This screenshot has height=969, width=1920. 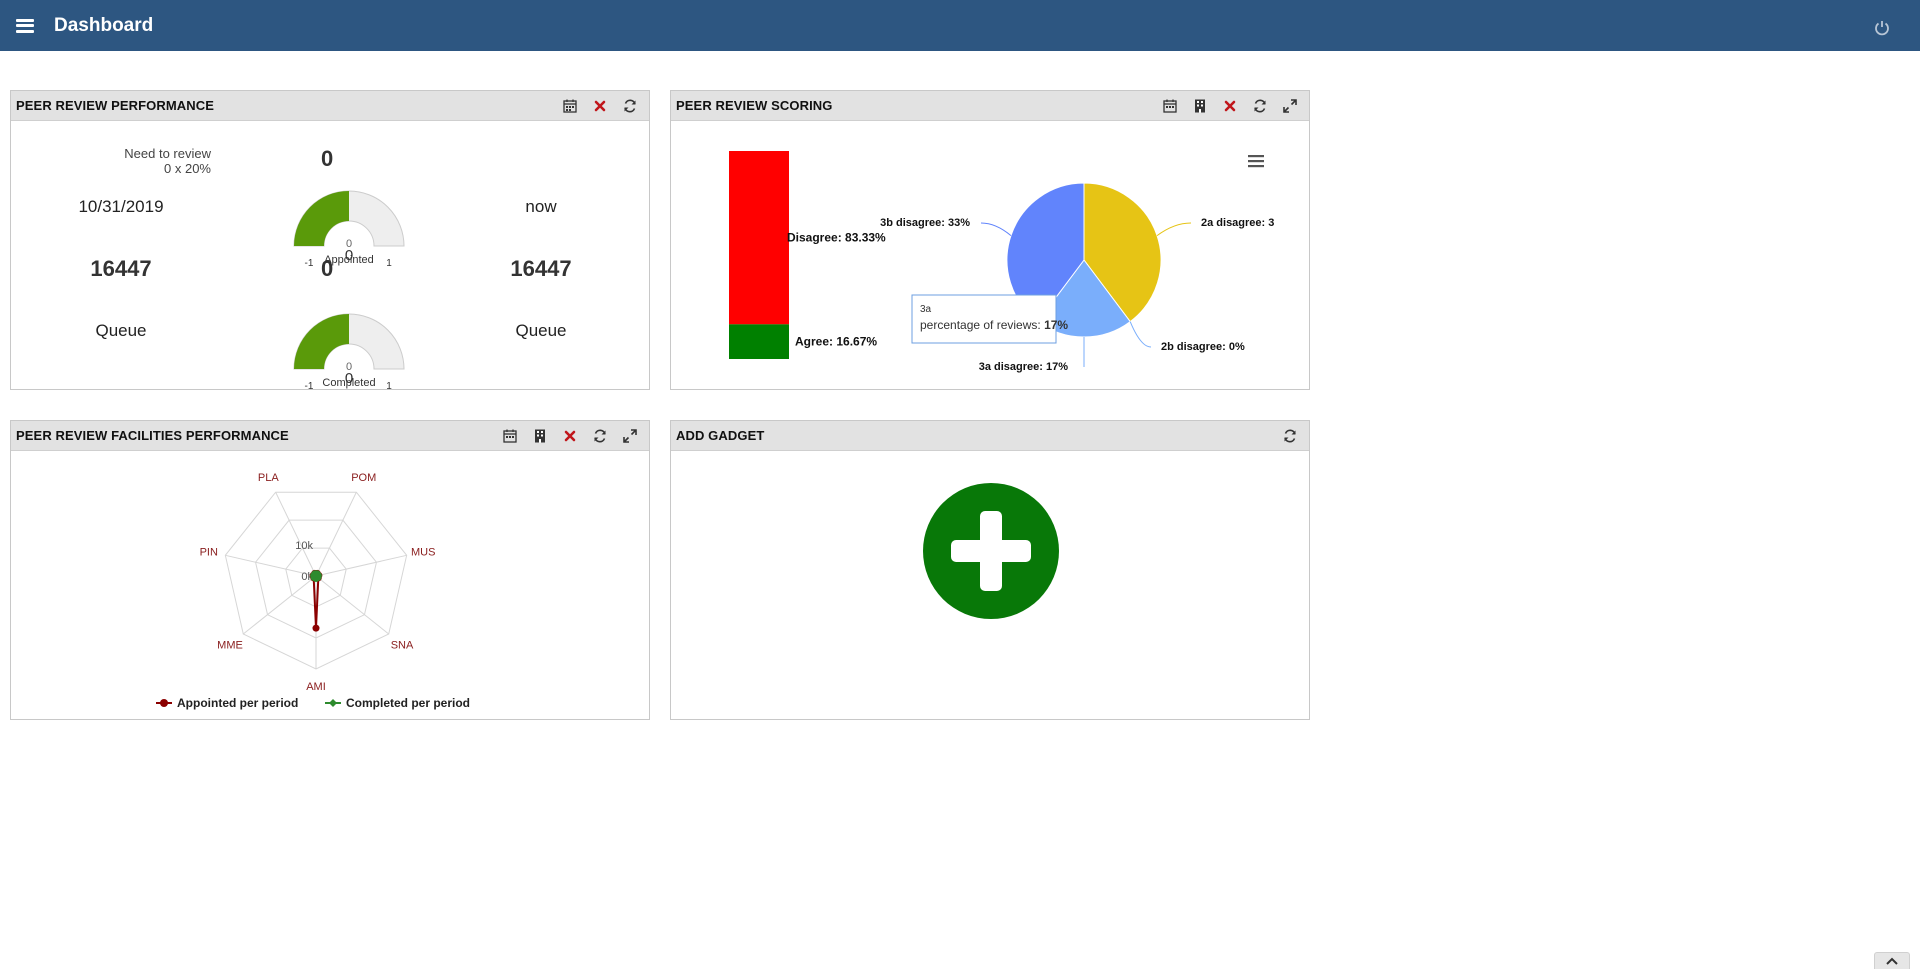 I want to click on svg-text: percentage of reviews: 17%, so click(x=994, y=325).